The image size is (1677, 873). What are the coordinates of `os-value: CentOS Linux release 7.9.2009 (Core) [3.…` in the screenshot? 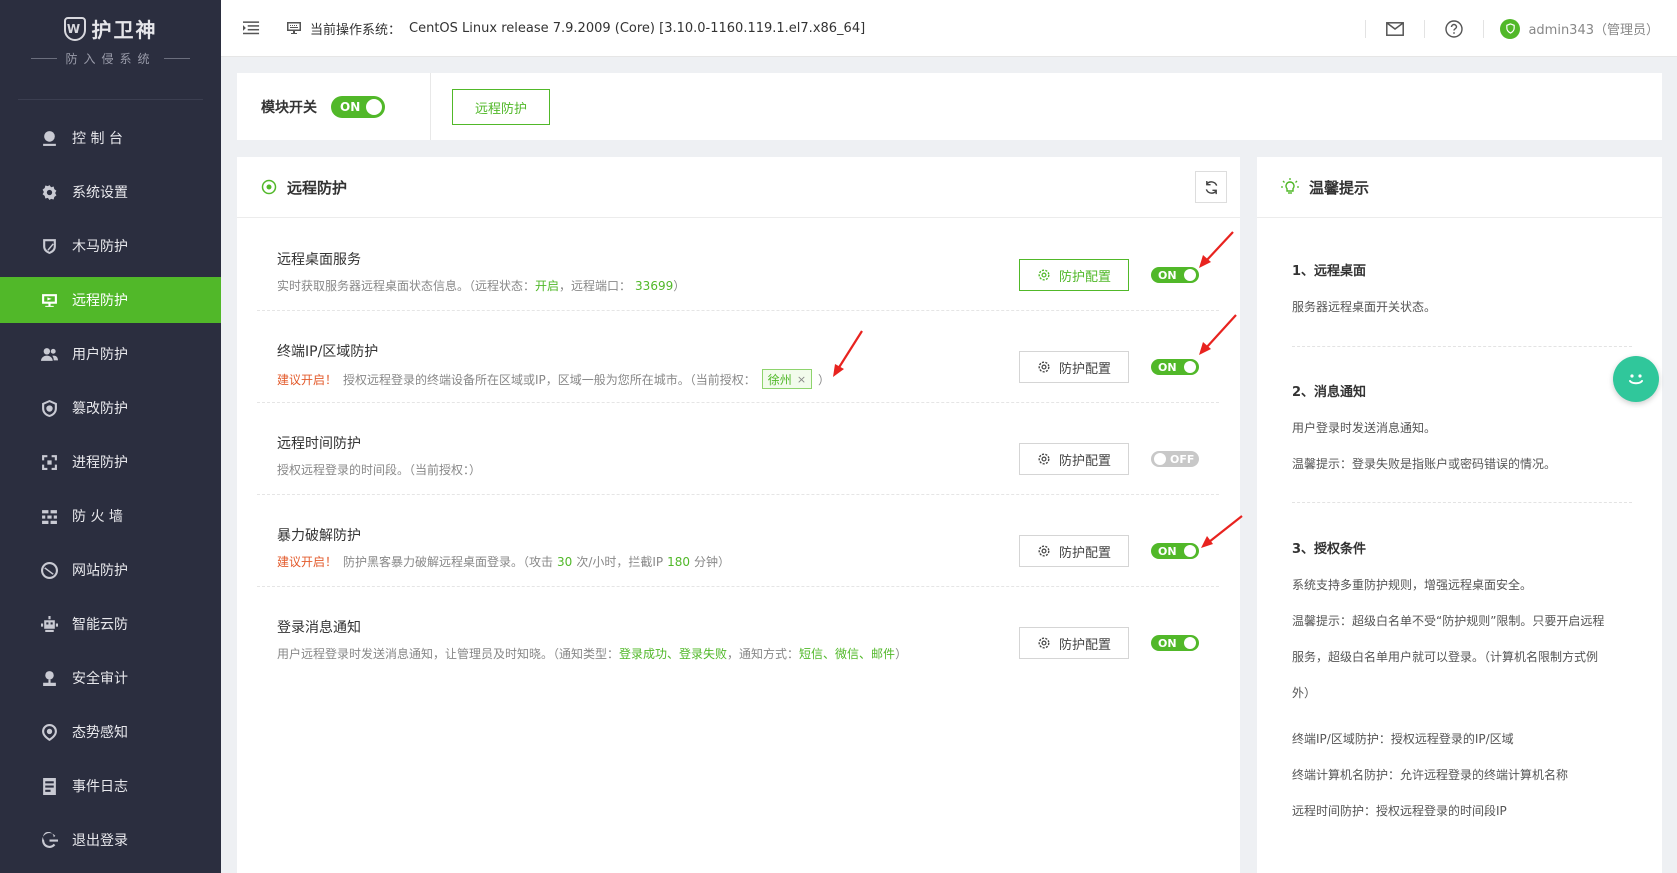 It's located at (637, 28).